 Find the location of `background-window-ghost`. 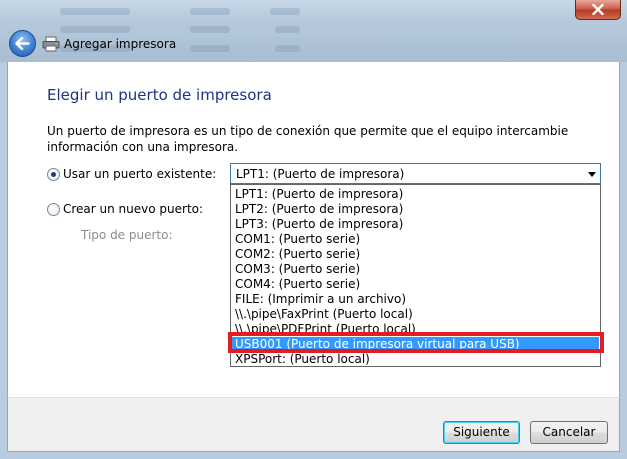

background-window-ghost is located at coordinates (313, 31).